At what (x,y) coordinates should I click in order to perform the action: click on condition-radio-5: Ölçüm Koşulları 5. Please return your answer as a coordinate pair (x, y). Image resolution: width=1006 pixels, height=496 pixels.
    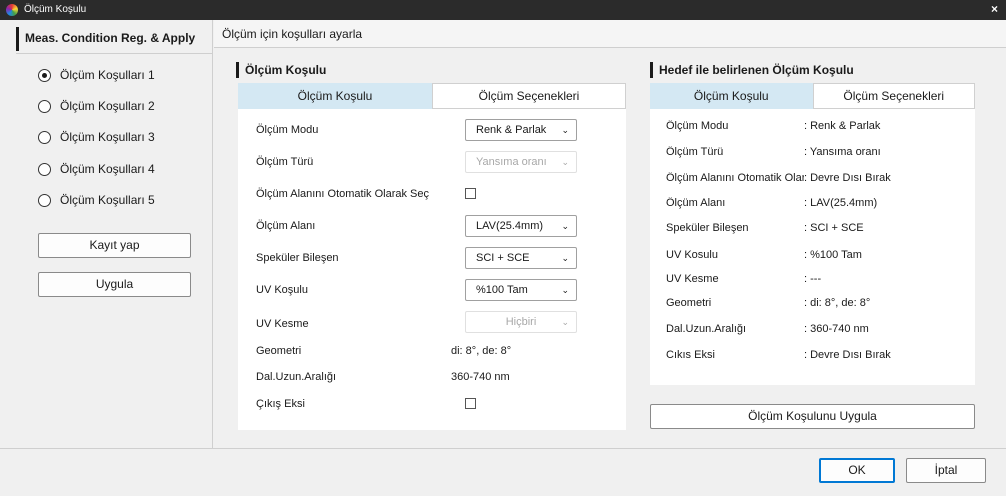
    Looking at the image, I should click on (96, 200).